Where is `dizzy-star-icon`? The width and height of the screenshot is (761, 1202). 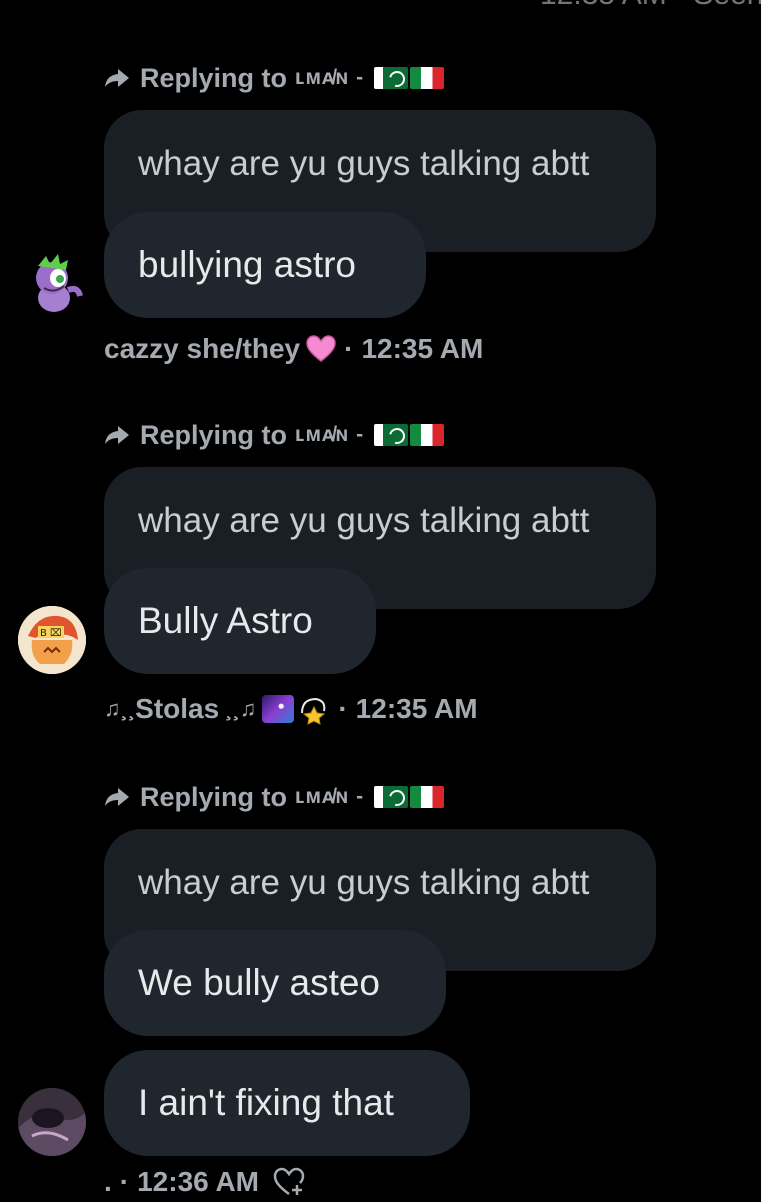 dizzy-star-icon is located at coordinates (313, 711).